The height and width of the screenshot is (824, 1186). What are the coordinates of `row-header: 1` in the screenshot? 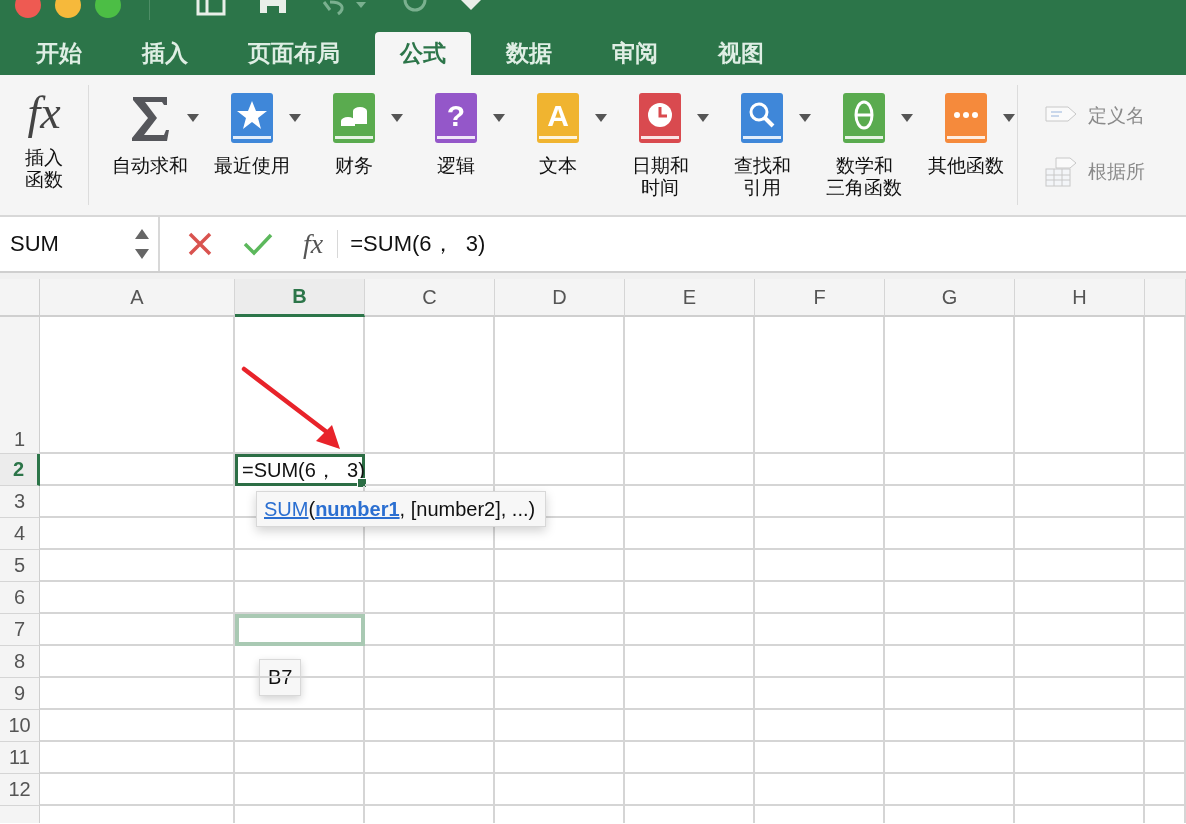 It's located at (20, 385).